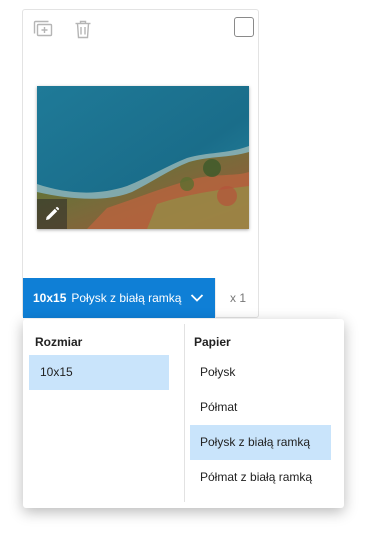 This screenshot has width=392, height=547. Describe the element at coordinates (99, 372) in the screenshot. I see `size-option-10x15: 10x15` at that location.